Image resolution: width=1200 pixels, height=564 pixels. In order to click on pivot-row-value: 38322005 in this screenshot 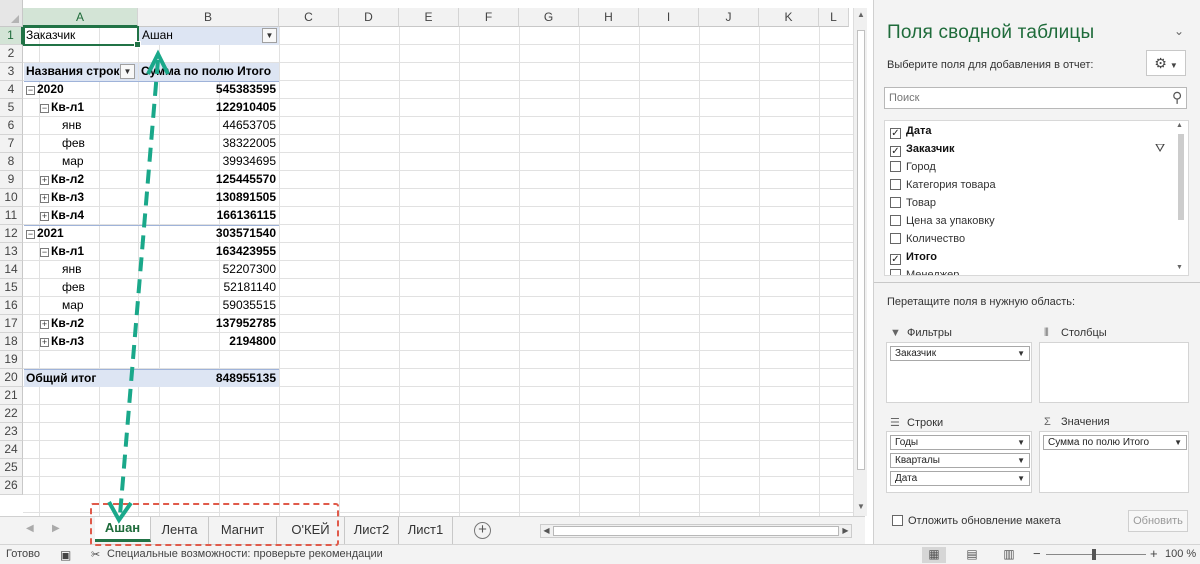, I will do `click(209, 144)`.